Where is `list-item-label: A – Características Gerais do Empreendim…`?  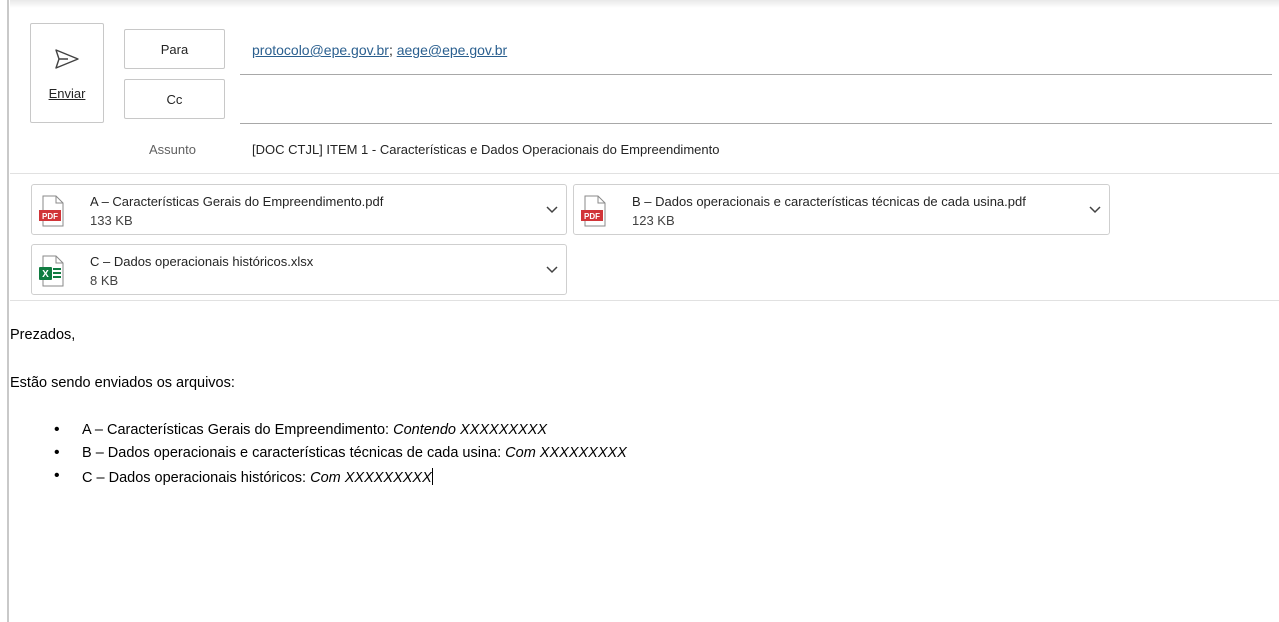 list-item-label: A – Características Gerais do Empreendim… is located at coordinates (238, 430).